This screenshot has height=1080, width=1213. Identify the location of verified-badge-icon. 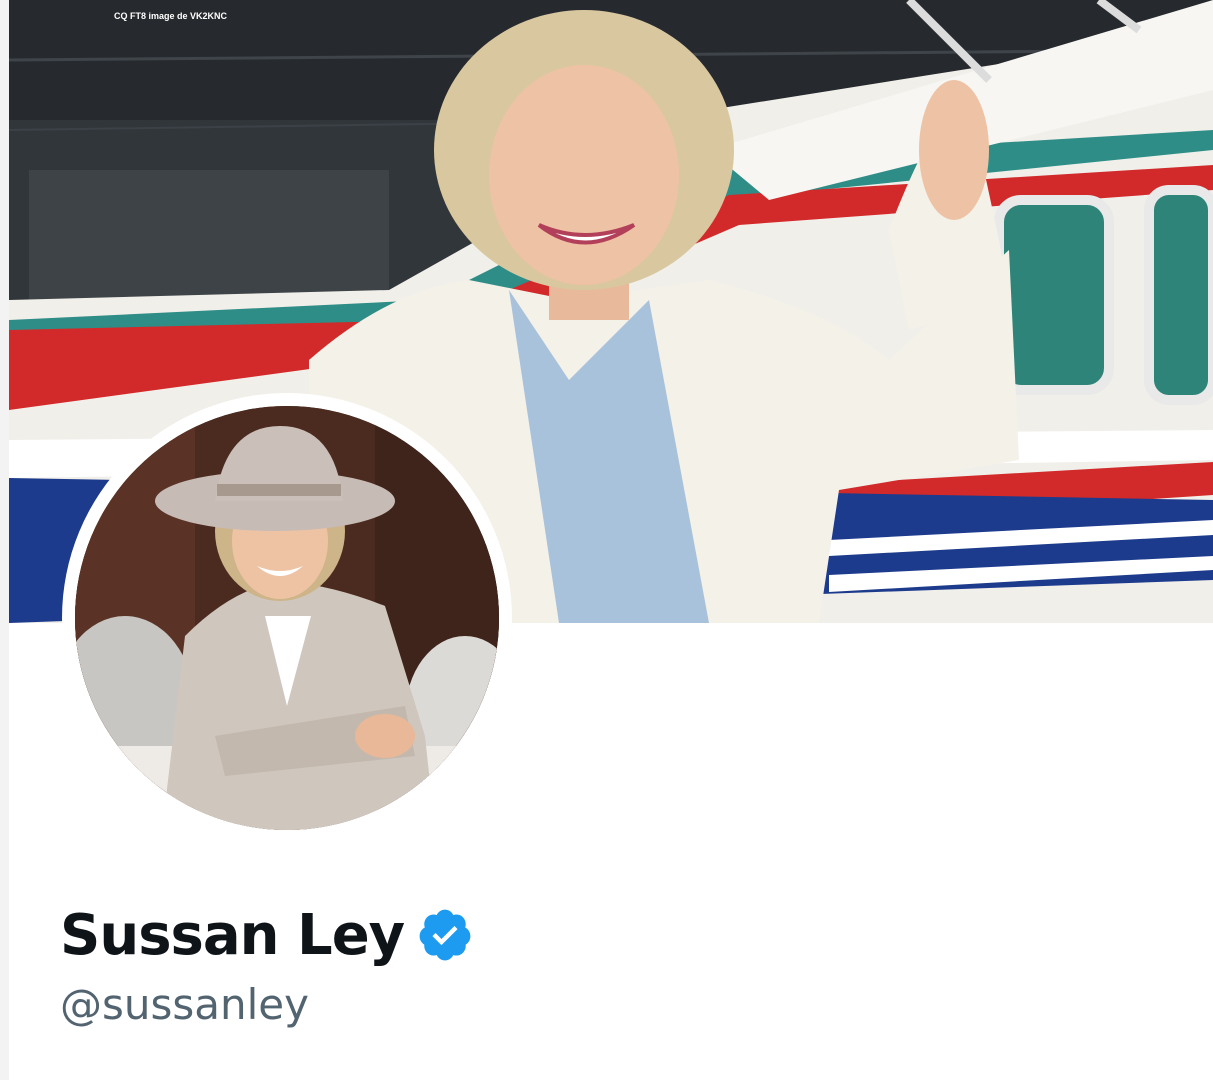
(445, 935).